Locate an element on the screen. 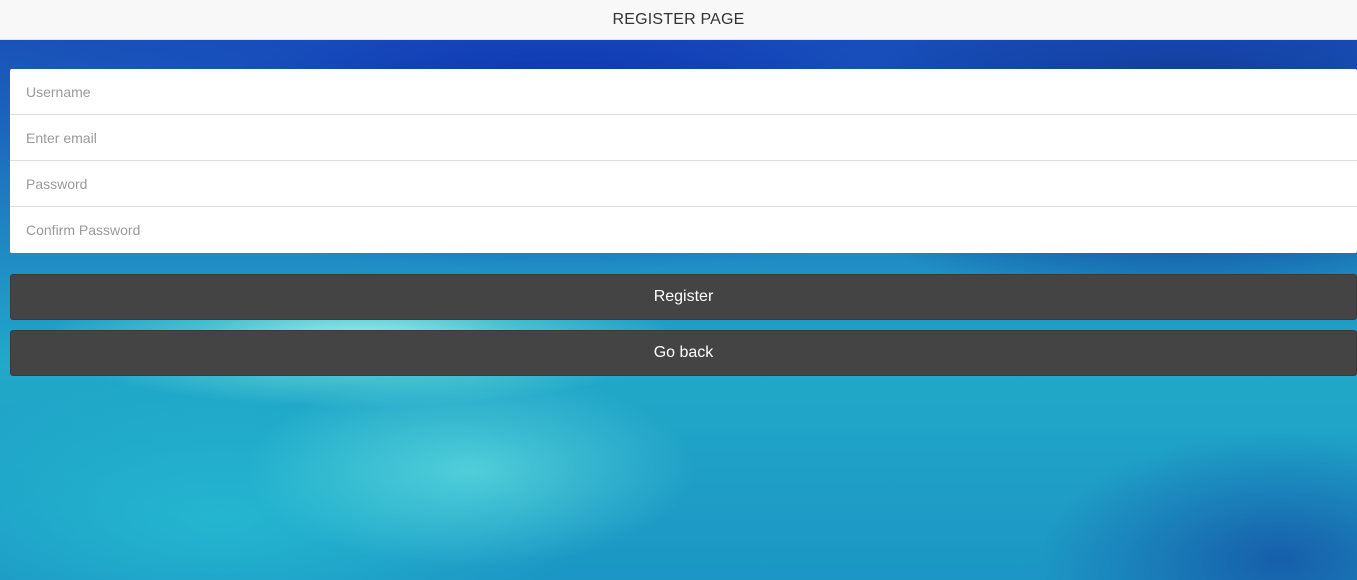 The width and height of the screenshot is (1357, 580). go-back-button-label: Go back is located at coordinates (683, 352).